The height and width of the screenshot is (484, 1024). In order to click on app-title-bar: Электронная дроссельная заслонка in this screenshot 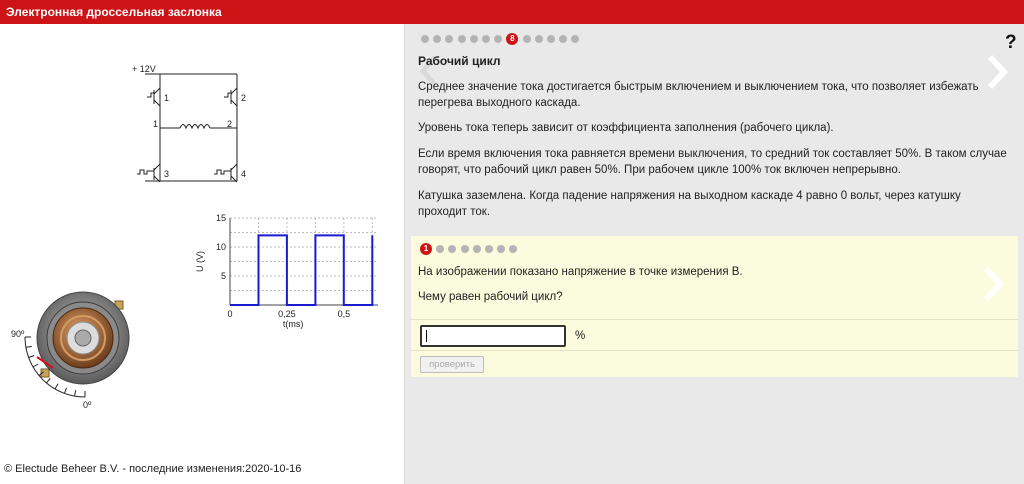, I will do `click(512, 12)`.